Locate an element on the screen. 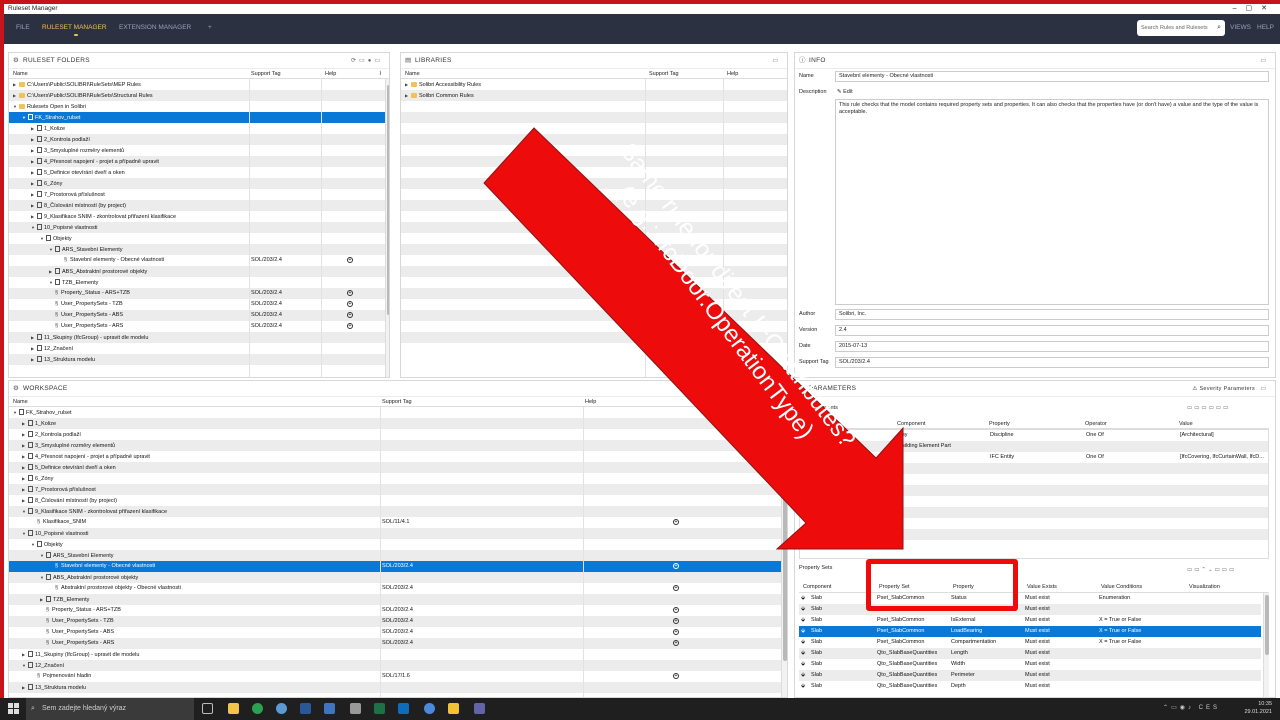  menu-help: HELP is located at coordinates (1265, 27).